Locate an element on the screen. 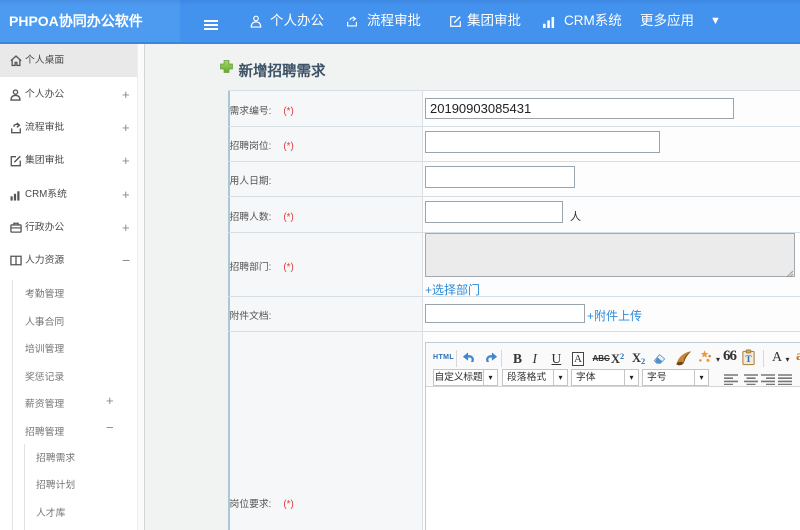 This screenshot has height=530, width=800. svg-text: T is located at coordinates (748, 360).